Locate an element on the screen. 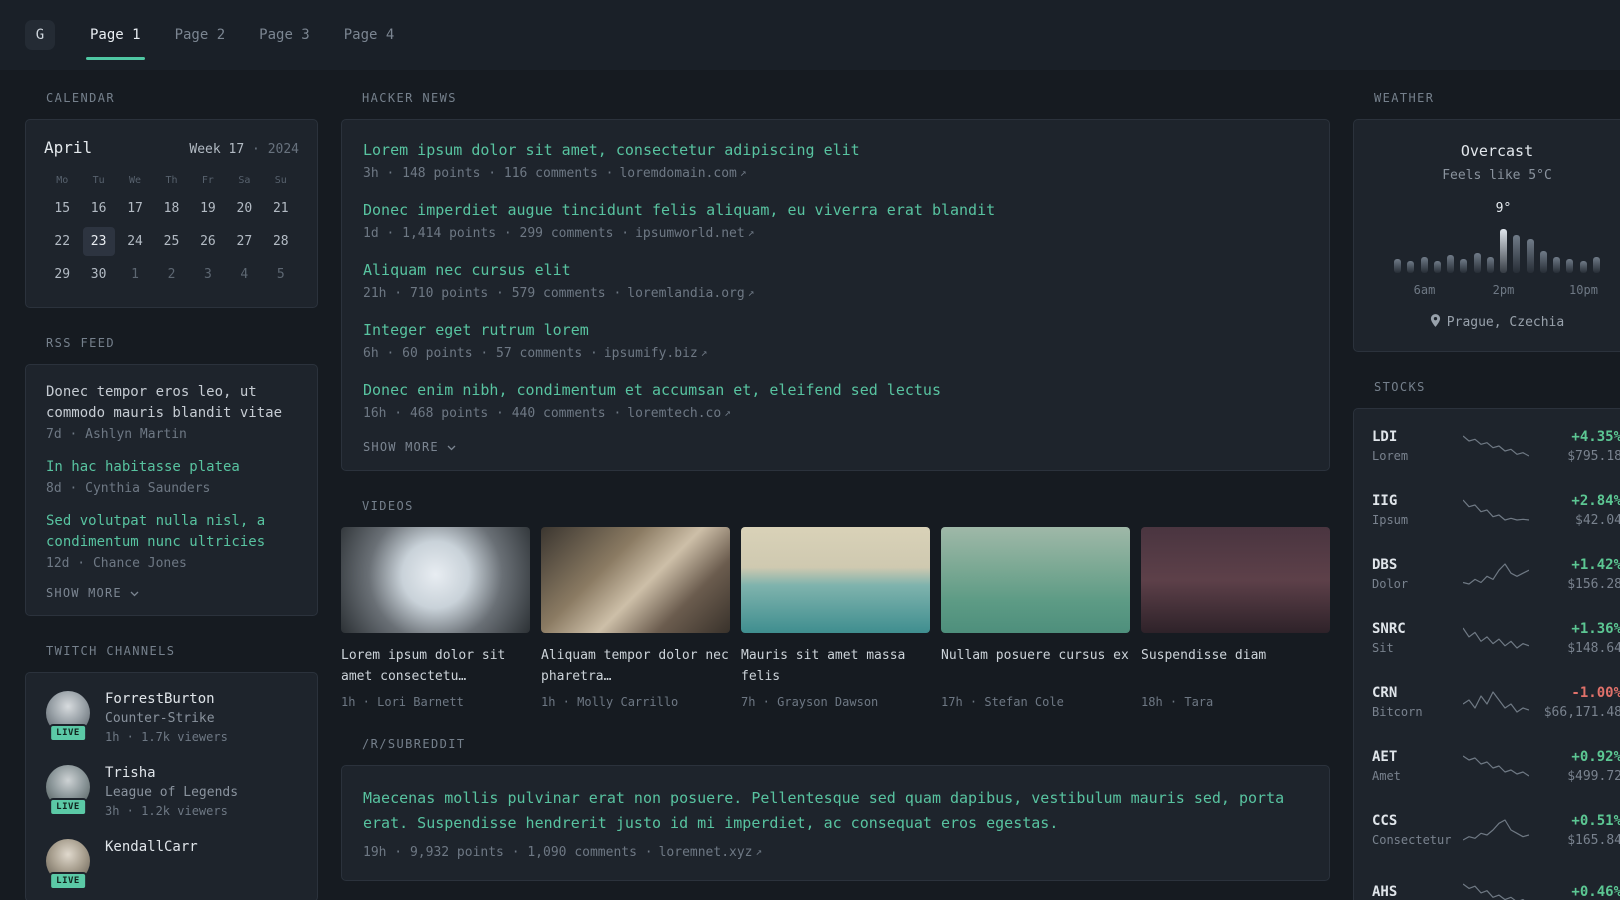 The width and height of the screenshot is (1620, 900). video-title: Nullam posuere cursus ex is located at coordinates (1035, 666).